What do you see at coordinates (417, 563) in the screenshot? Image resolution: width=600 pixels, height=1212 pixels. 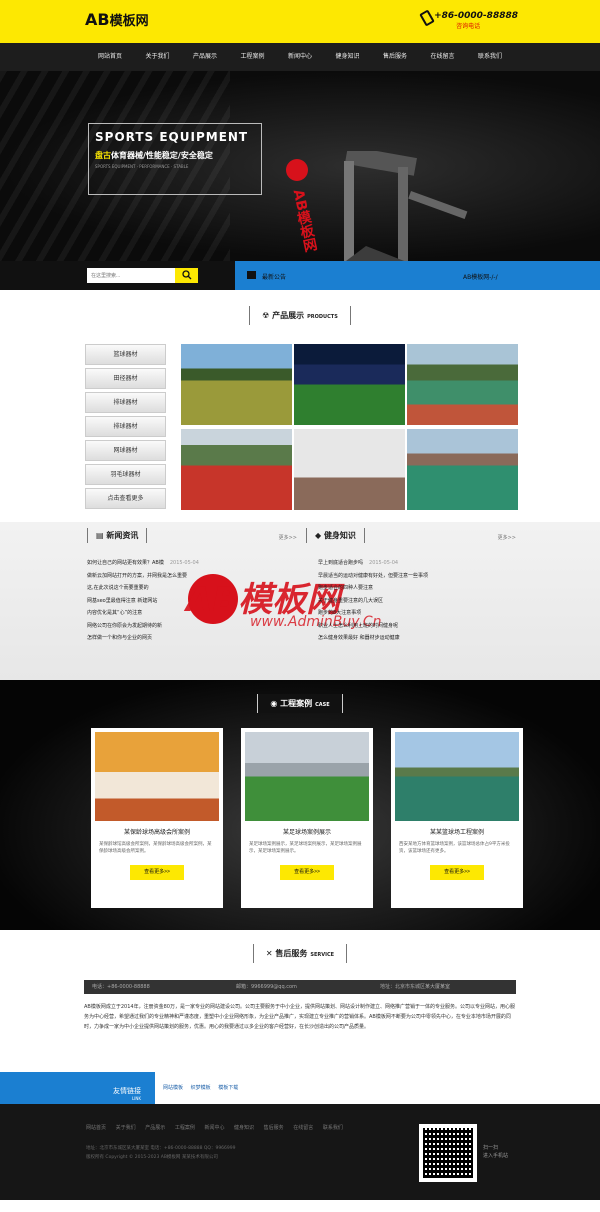 I see `knowledge-item: 早上到底适合跑步吗 2015-05-04` at bounding box center [417, 563].